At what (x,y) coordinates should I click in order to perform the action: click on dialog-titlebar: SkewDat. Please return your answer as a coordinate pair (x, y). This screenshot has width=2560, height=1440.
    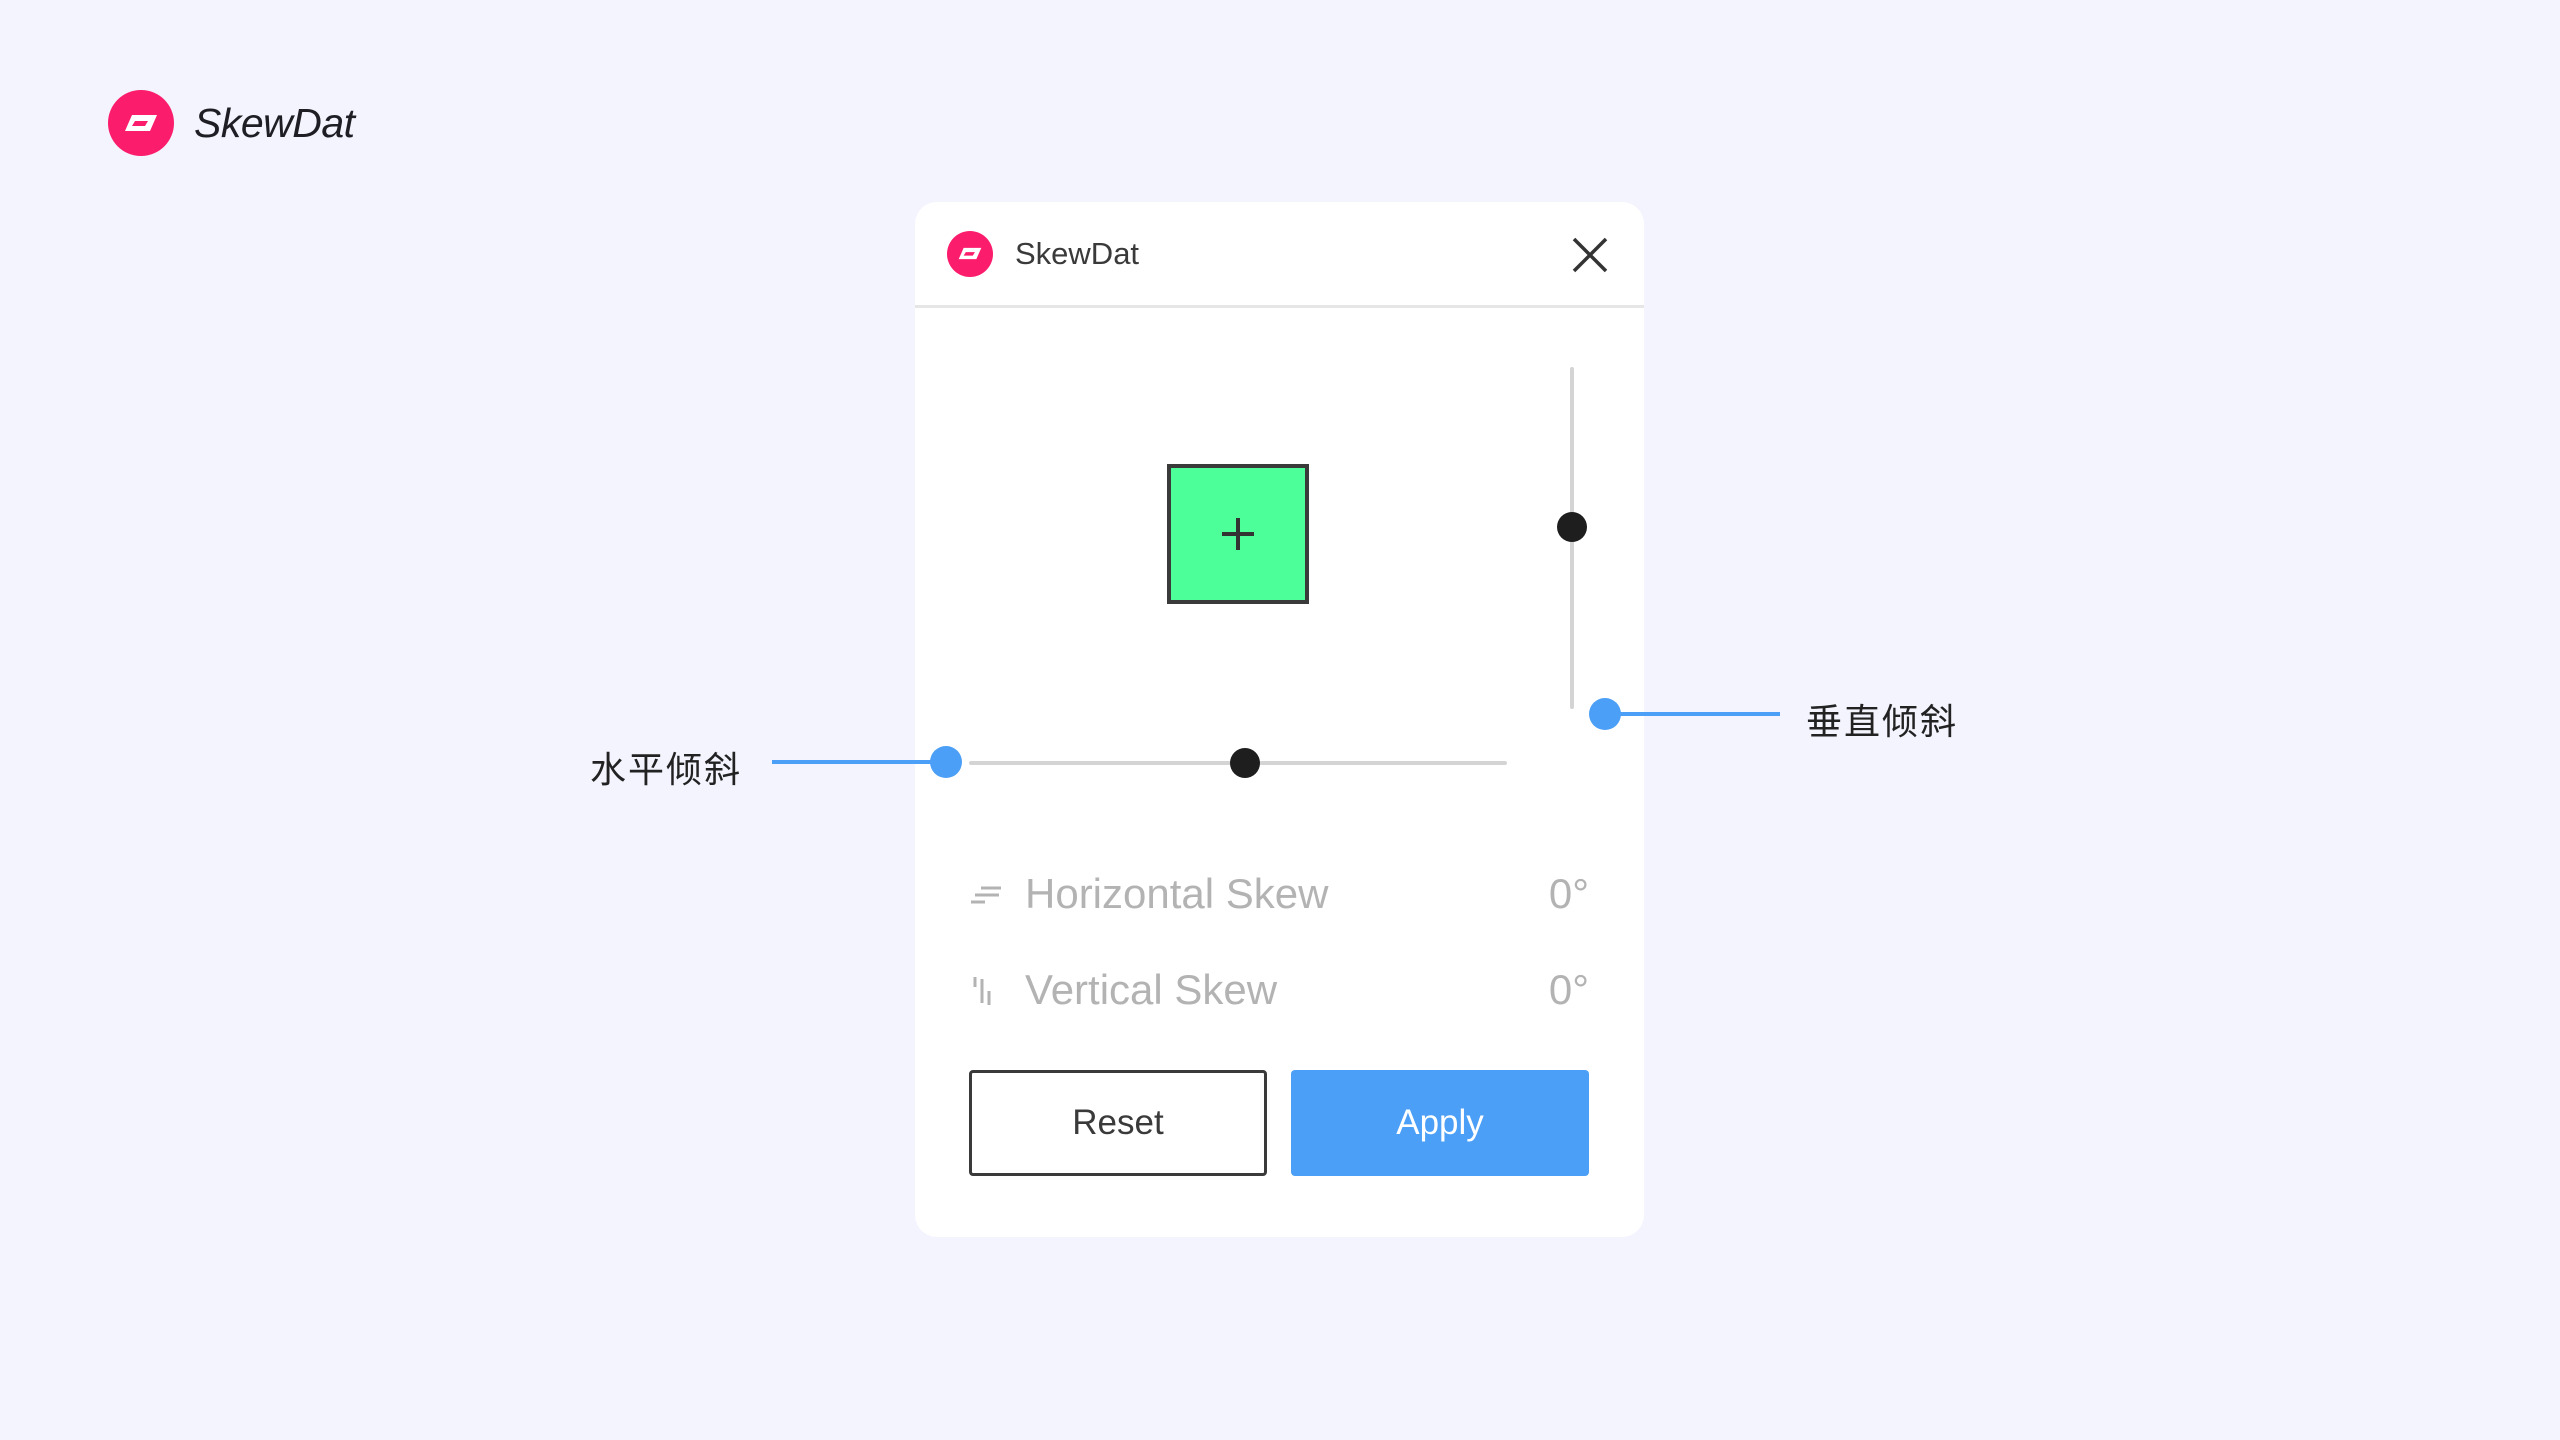
    Looking at the image, I should click on (1279, 255).